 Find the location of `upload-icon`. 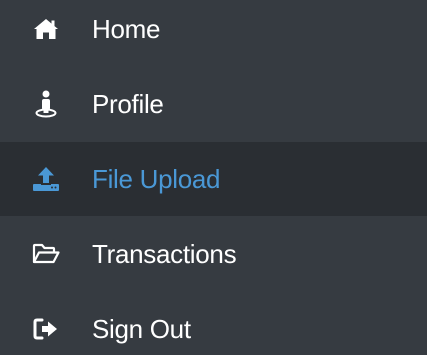

upload-icon is located at coordinates (46, 179).